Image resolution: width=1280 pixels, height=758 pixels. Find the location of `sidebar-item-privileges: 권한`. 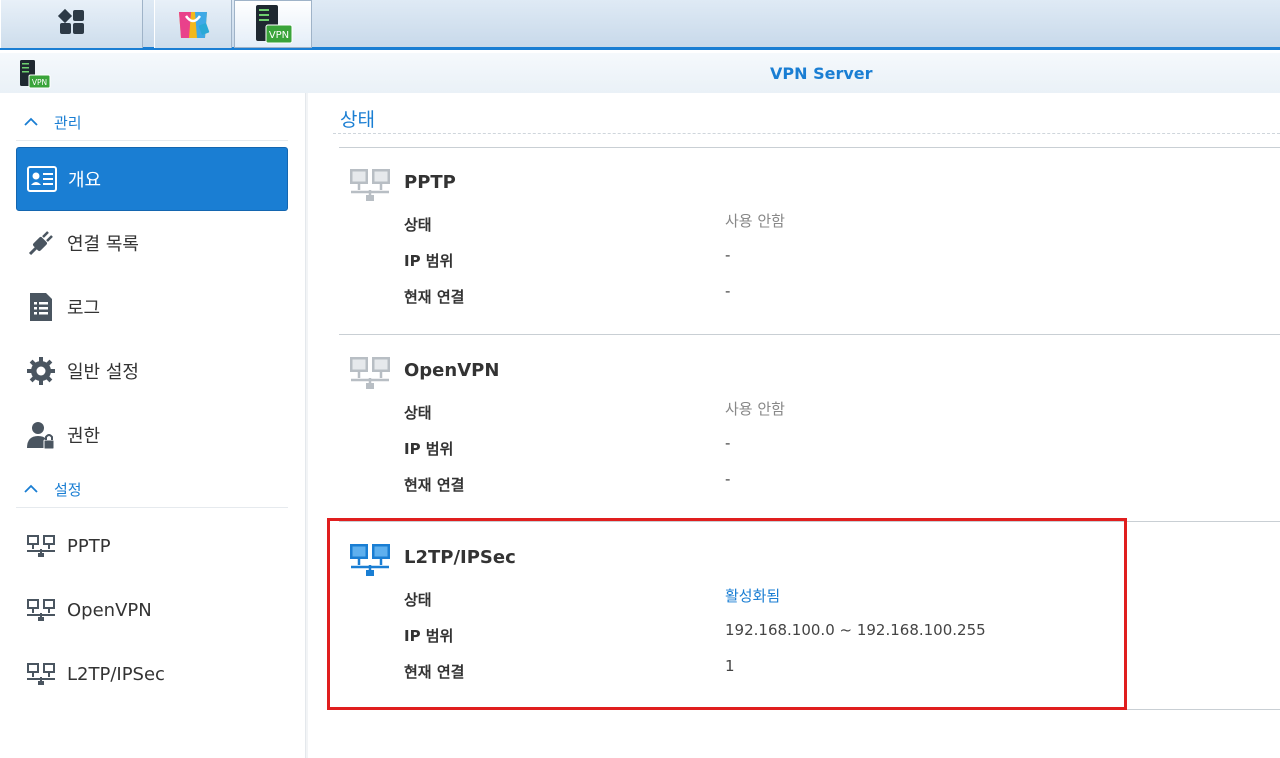

sidebar-item-privileges: 권한 is located at coordinates (152, 435).